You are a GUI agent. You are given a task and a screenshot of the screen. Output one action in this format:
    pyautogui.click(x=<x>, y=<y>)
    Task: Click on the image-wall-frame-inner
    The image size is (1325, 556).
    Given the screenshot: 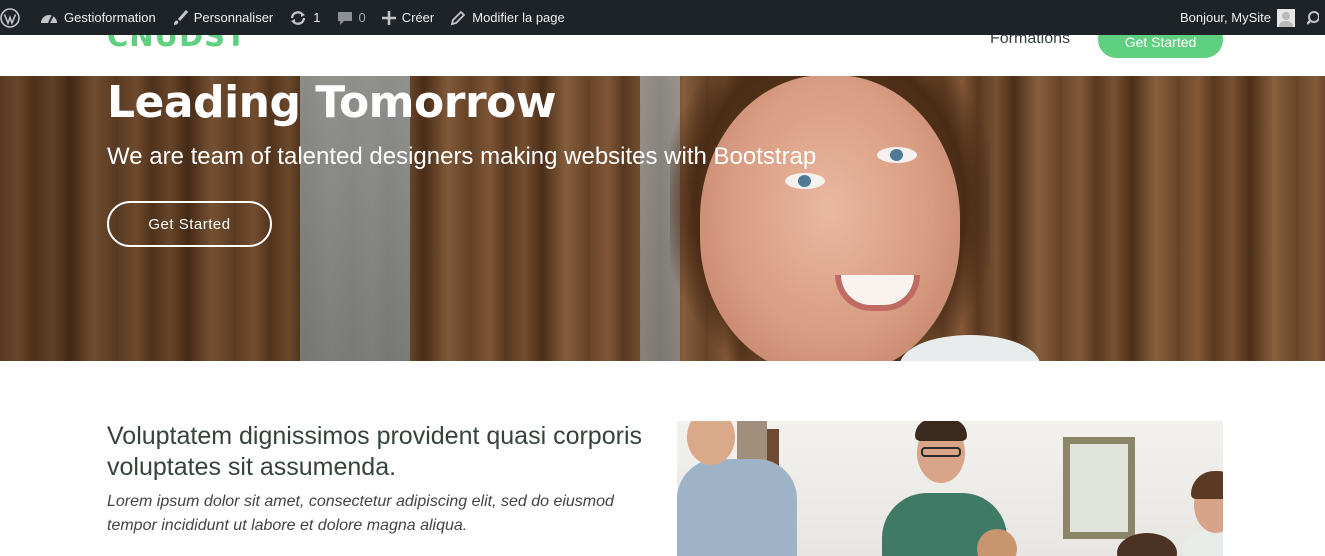 What is the action you would take?
    pyautogui.click(x=1099, y=488)
    